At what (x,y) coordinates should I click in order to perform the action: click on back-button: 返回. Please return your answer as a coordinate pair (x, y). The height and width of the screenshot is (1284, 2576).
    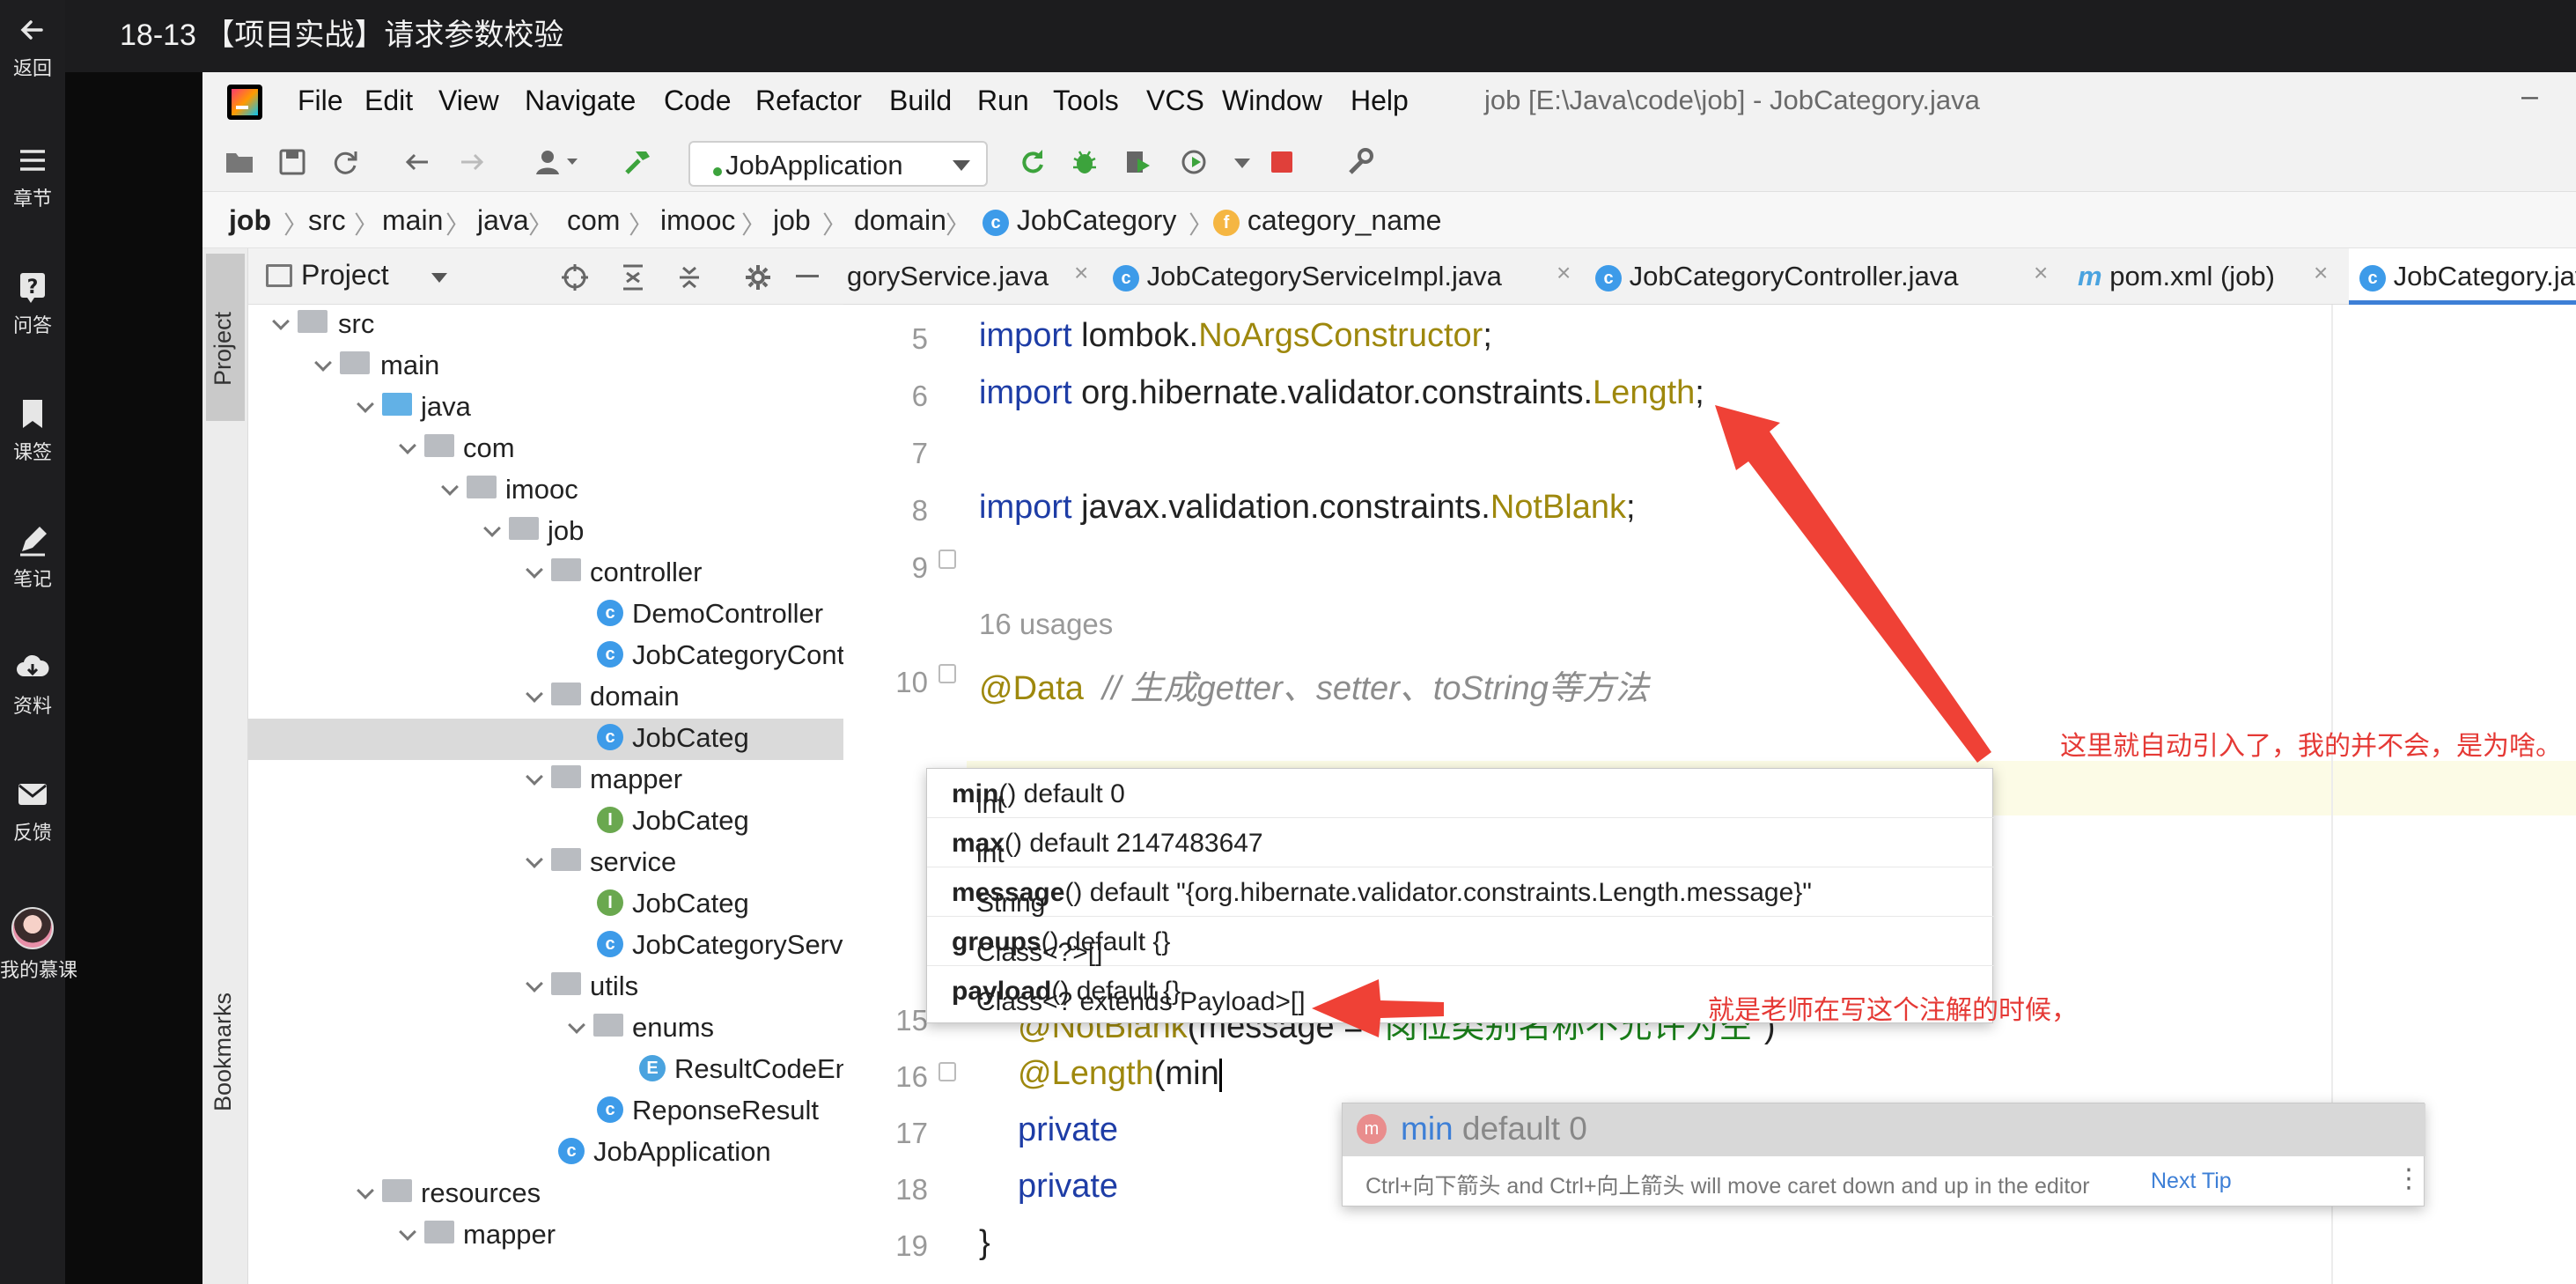
    Looking at the image, I should click on (32, 46).